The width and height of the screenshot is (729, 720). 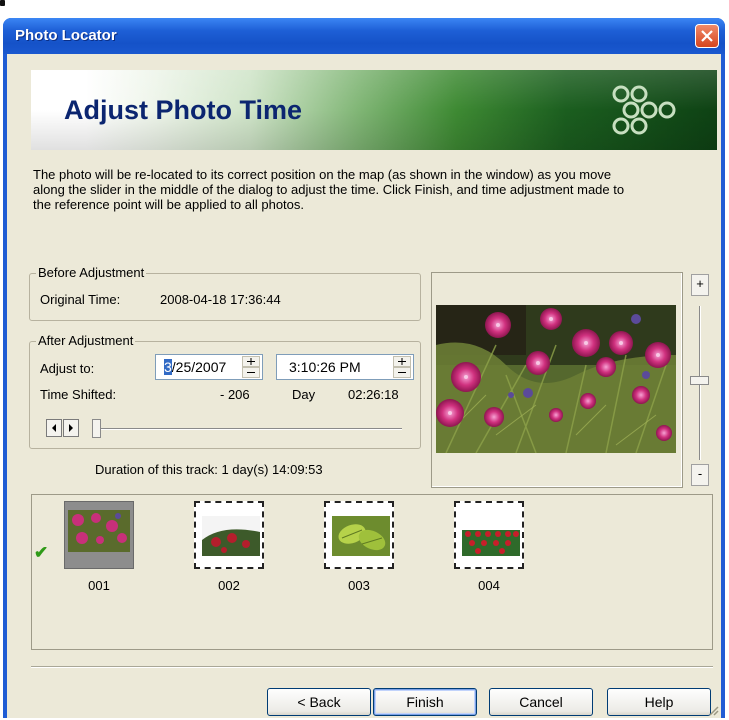 I want to click on thumbnail-label: 002, so click(x=229, y=585).